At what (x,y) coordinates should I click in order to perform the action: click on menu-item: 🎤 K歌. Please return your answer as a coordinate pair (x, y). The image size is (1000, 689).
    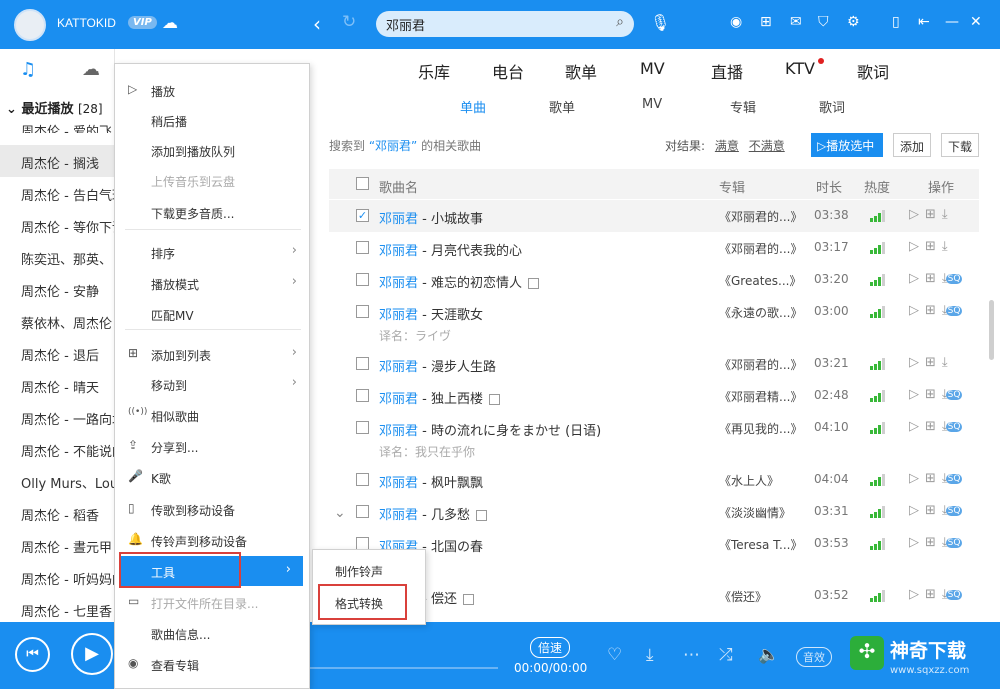
    Looking at the image, I should click on (212, 477).